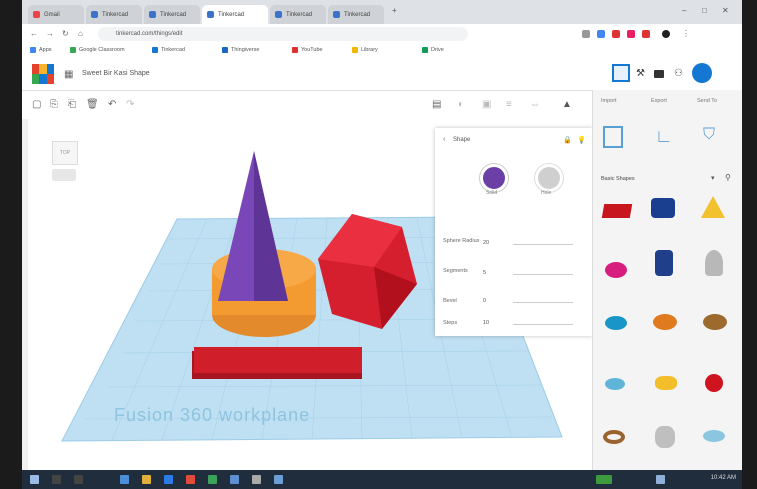 The height and width of the screenshot is (489, 757). I want to click on tab-import: Import, so click(609, 101).